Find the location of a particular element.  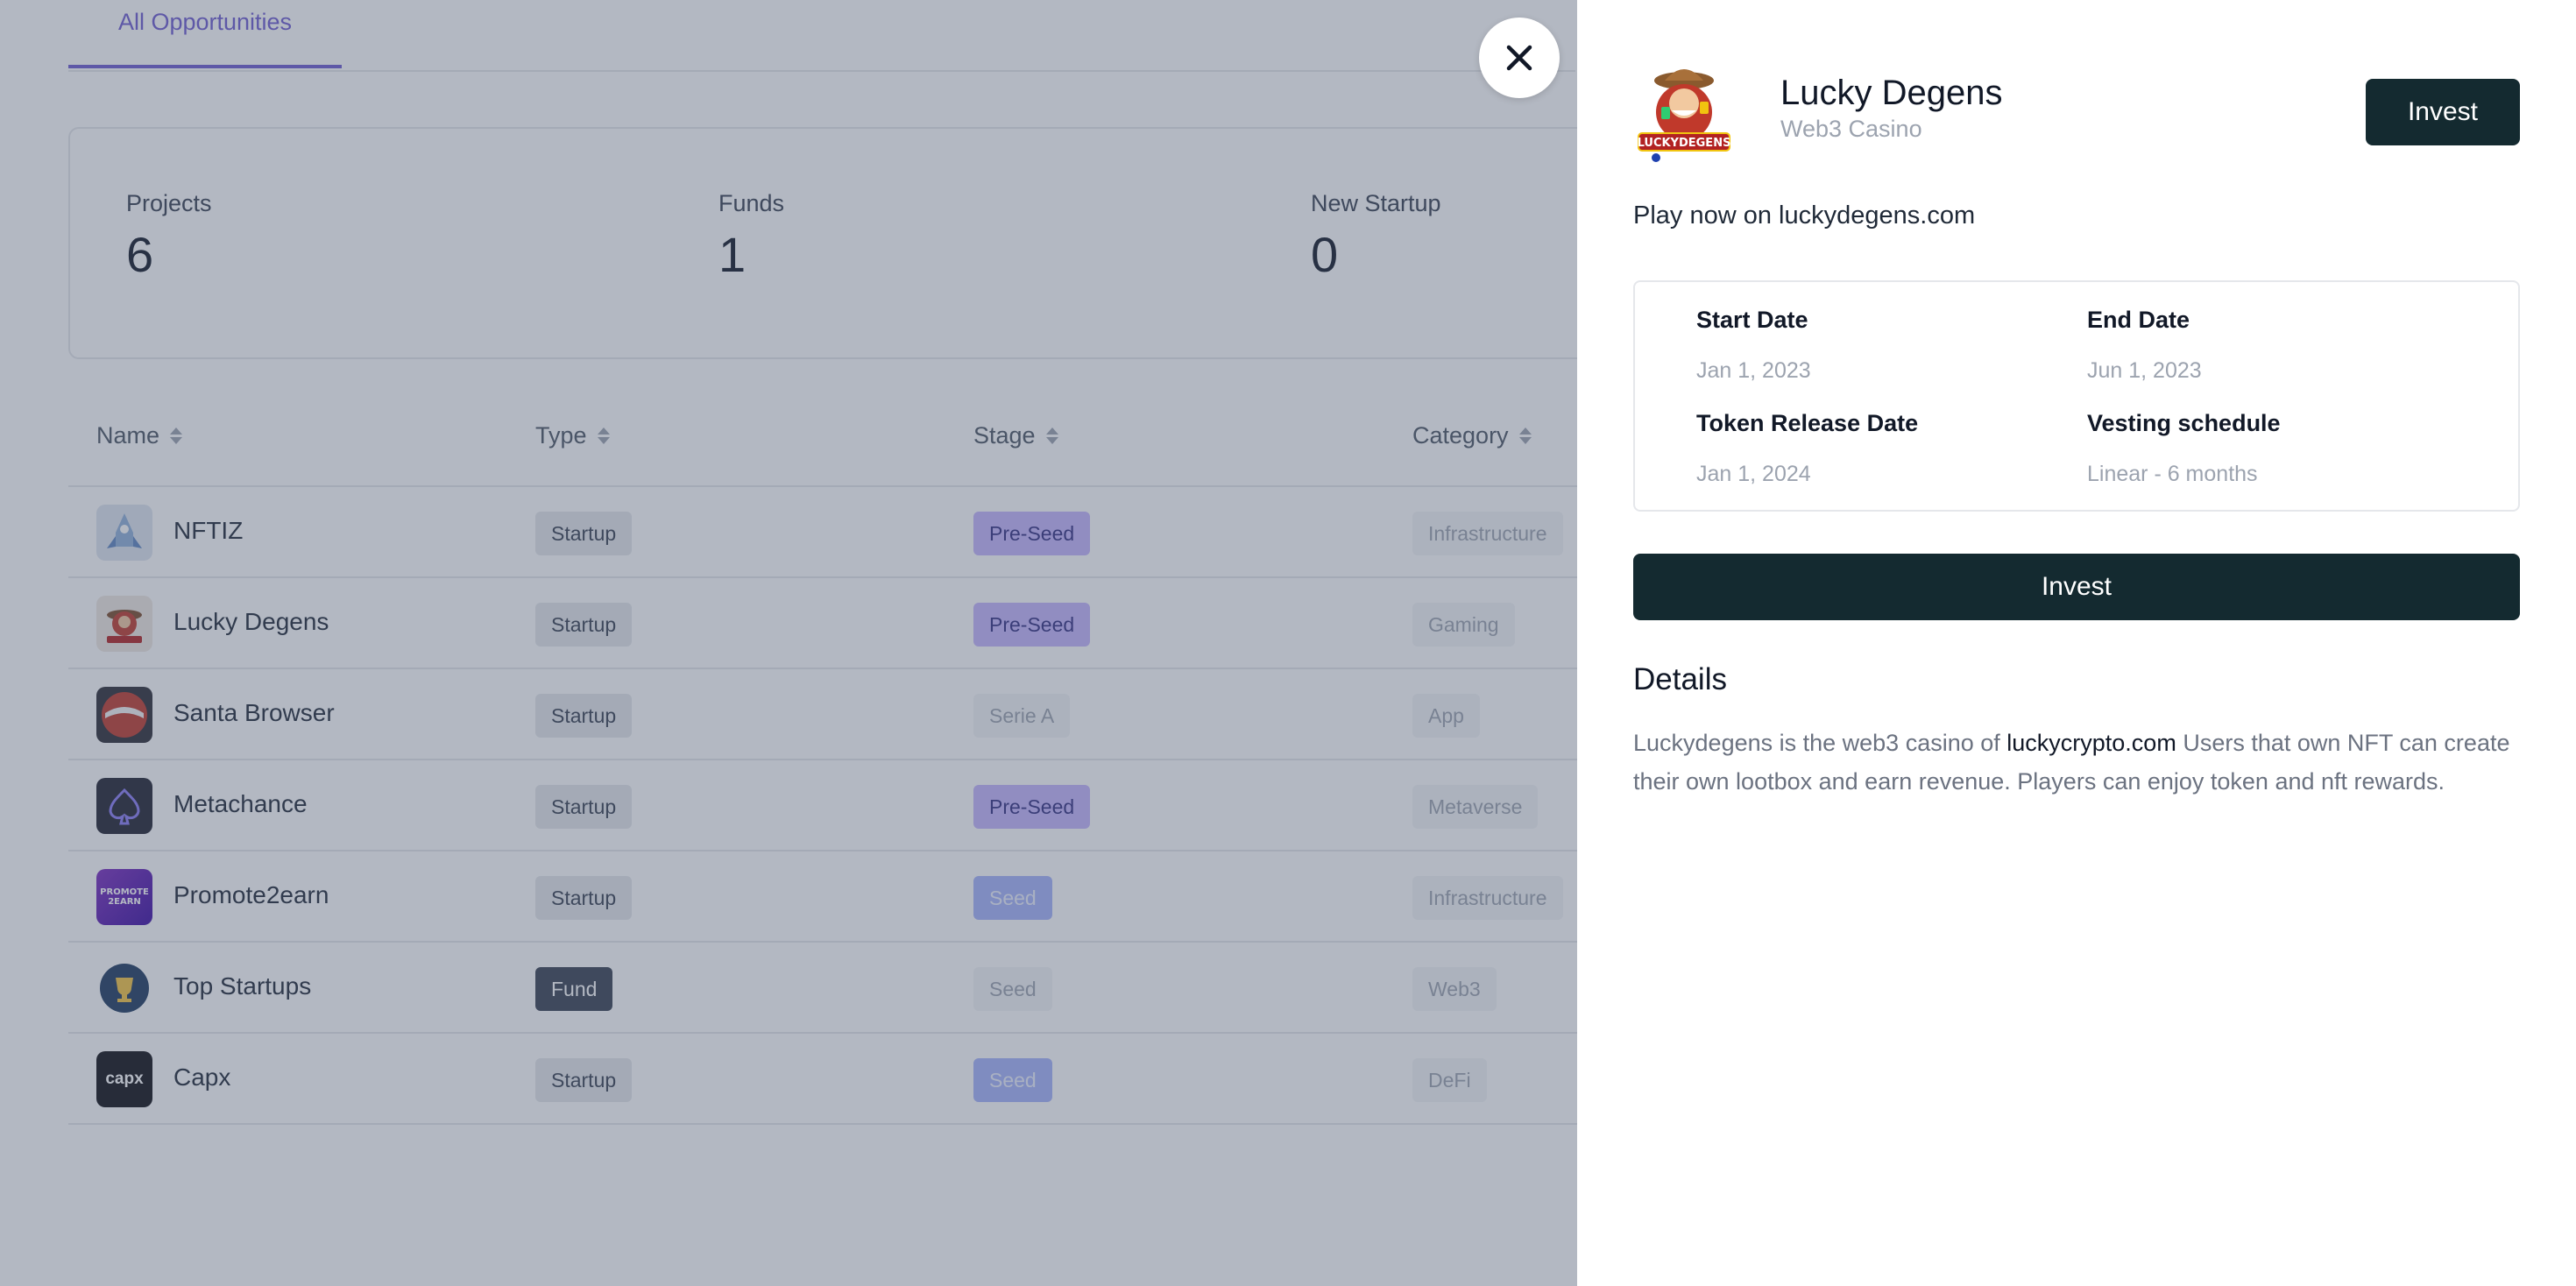

project-logo: LUCKYDEGENS is located at coordinates (1684, 112).